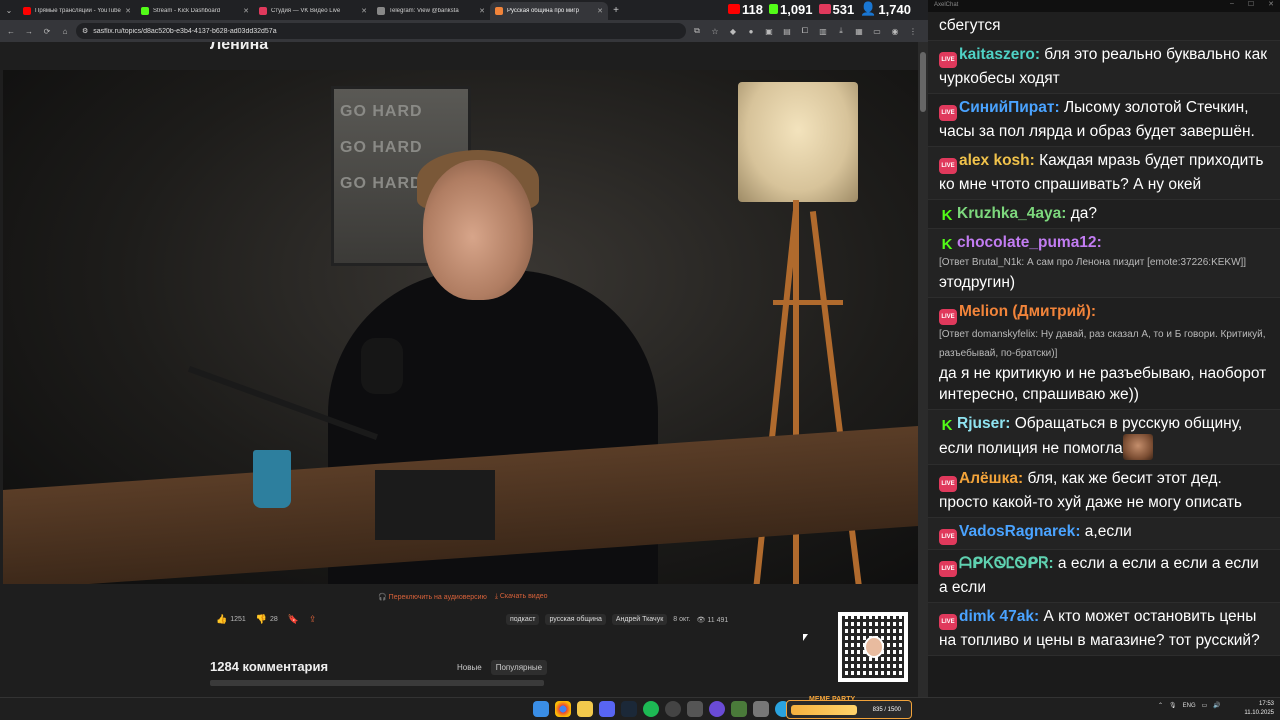 The width and height of the screenshot is (1280, 720). What do you see at coordinates (607, 709) in the screenshot?
I see `discord-icon` at bounding box center [607, 709].